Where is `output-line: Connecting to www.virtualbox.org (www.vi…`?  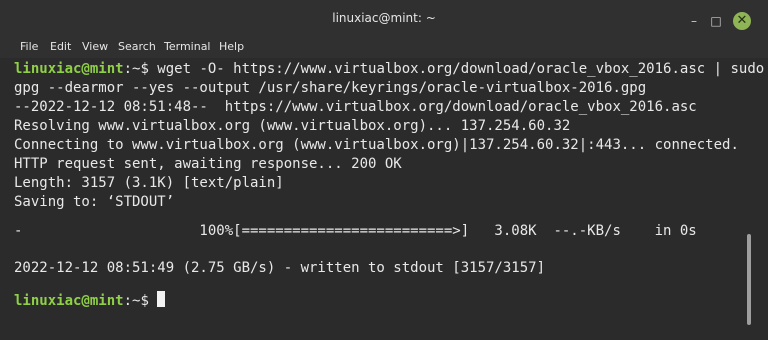 output-line: Connecting to www.virtualbox.org (www.vi… is located at coordinates (376, 145).